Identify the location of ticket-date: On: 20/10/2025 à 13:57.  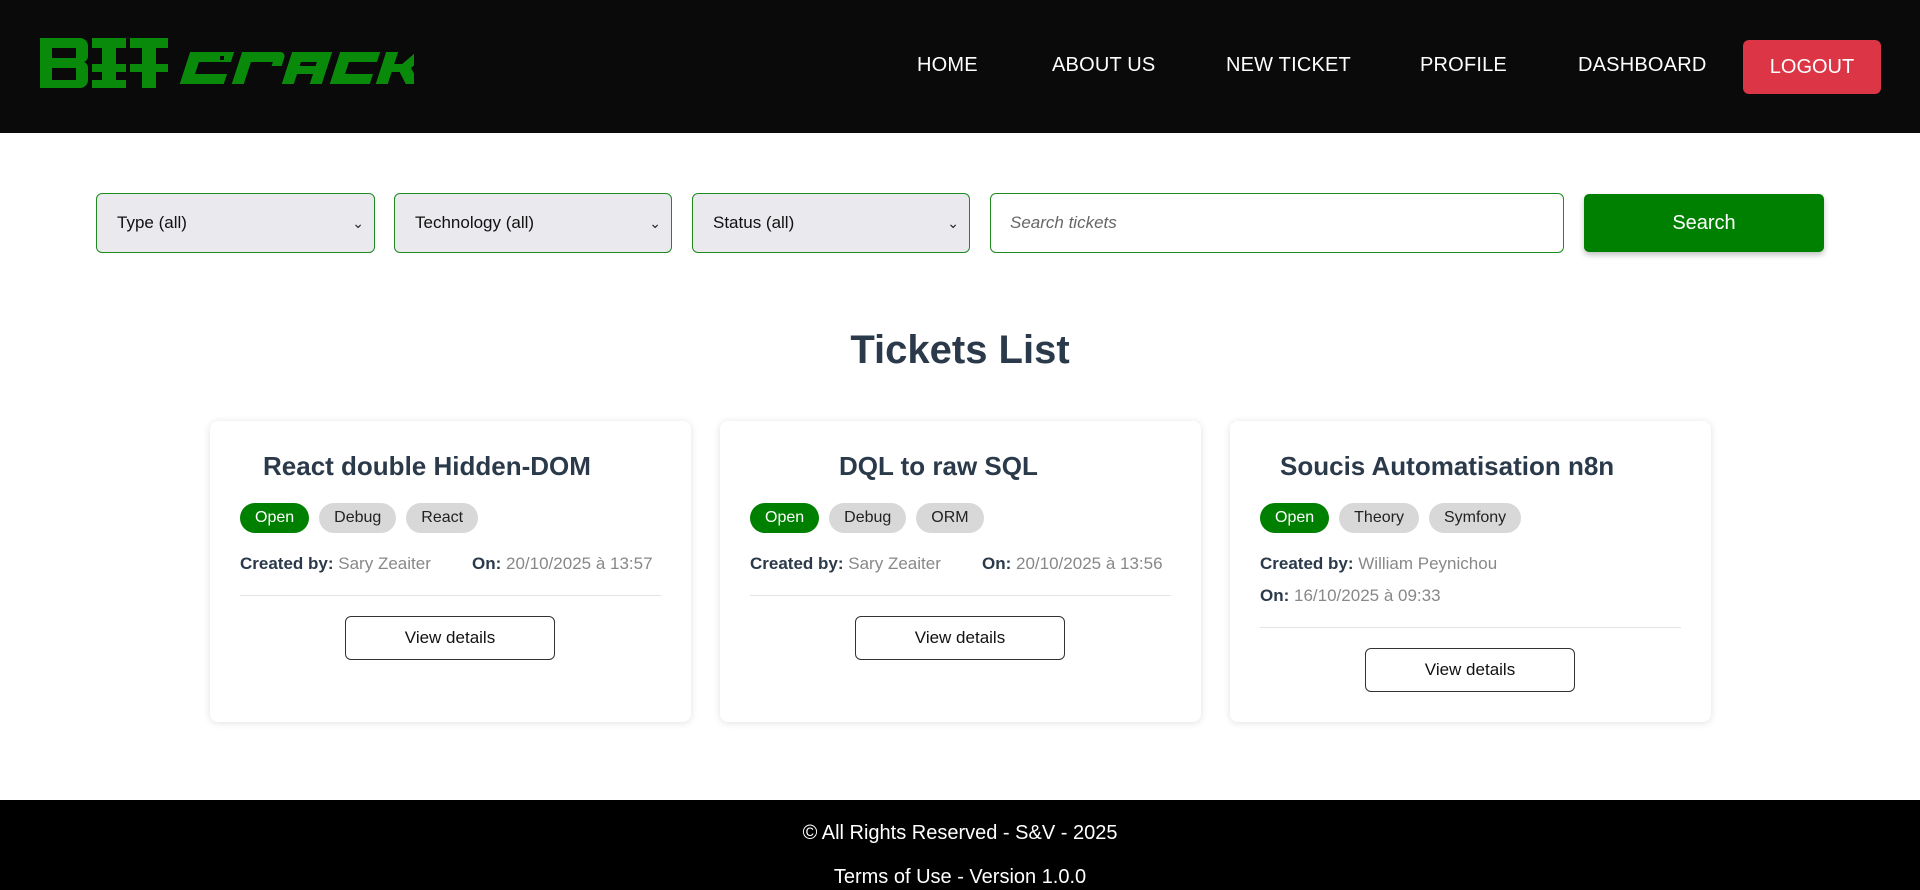
(562, 564).